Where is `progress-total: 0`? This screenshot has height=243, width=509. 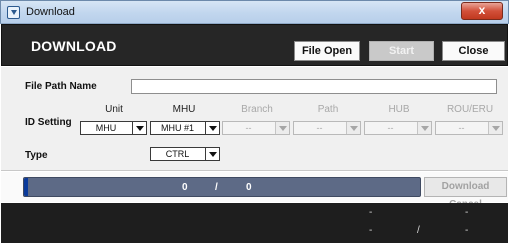
progress-total: 0 is located at coordinates (249, 187).